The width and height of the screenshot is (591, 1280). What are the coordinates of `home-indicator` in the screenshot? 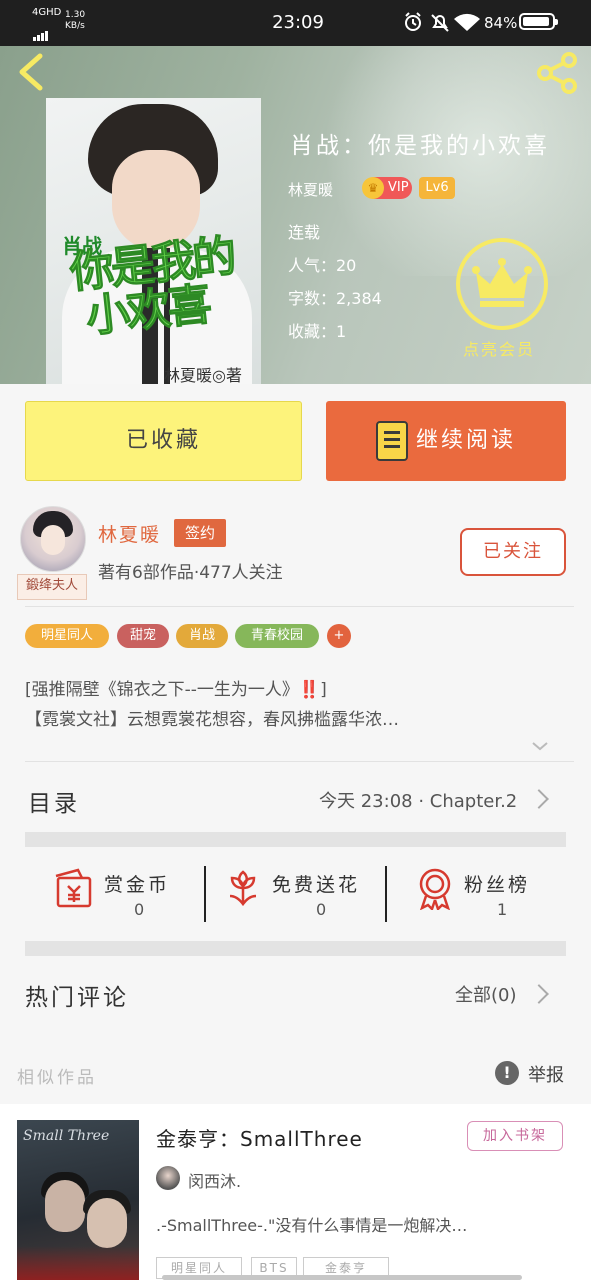 It's located at (342, 1277).